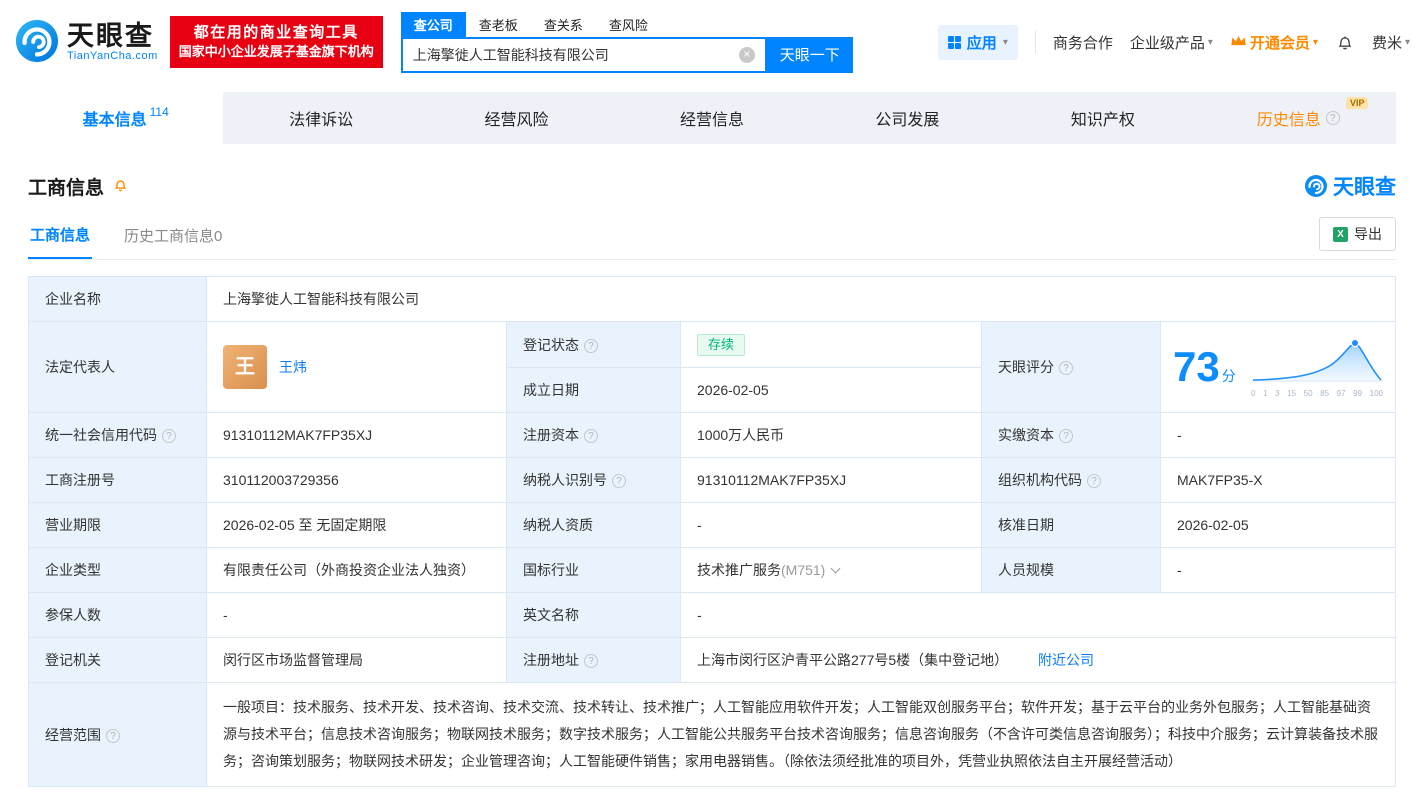 This screenshot has width=1424, height=807. Describe the element at coordinates (1317, 367) in the screenshot. I see `score-chart: 0 1 3 15 50 85 97 99 100` at that location.